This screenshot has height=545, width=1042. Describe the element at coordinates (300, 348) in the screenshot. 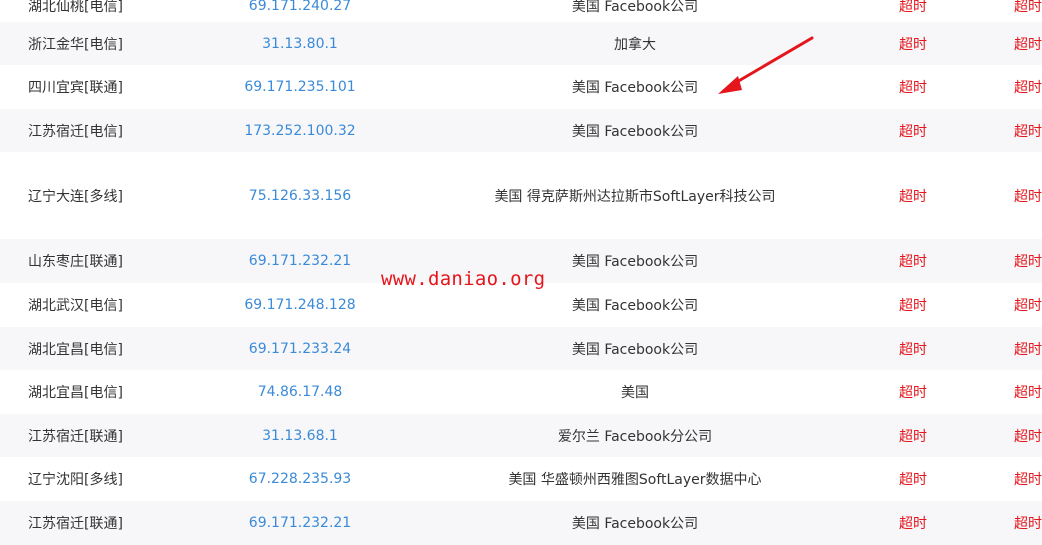

I see `ip-link: 69.171.233.24` at that location.